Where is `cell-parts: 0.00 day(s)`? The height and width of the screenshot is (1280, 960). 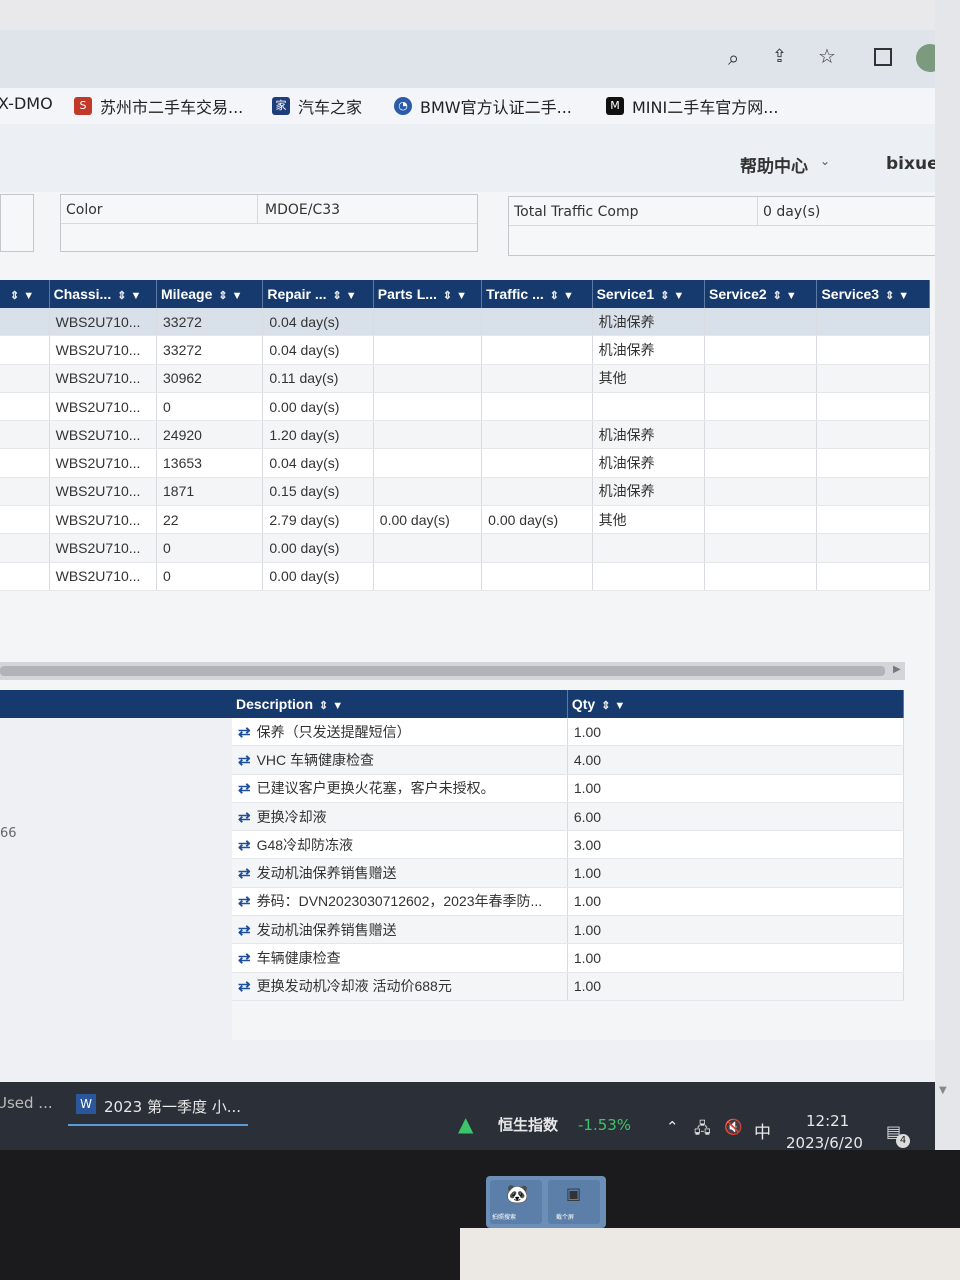
cell-parts: 0.00 day(s) is located at coordinates (428, 520).